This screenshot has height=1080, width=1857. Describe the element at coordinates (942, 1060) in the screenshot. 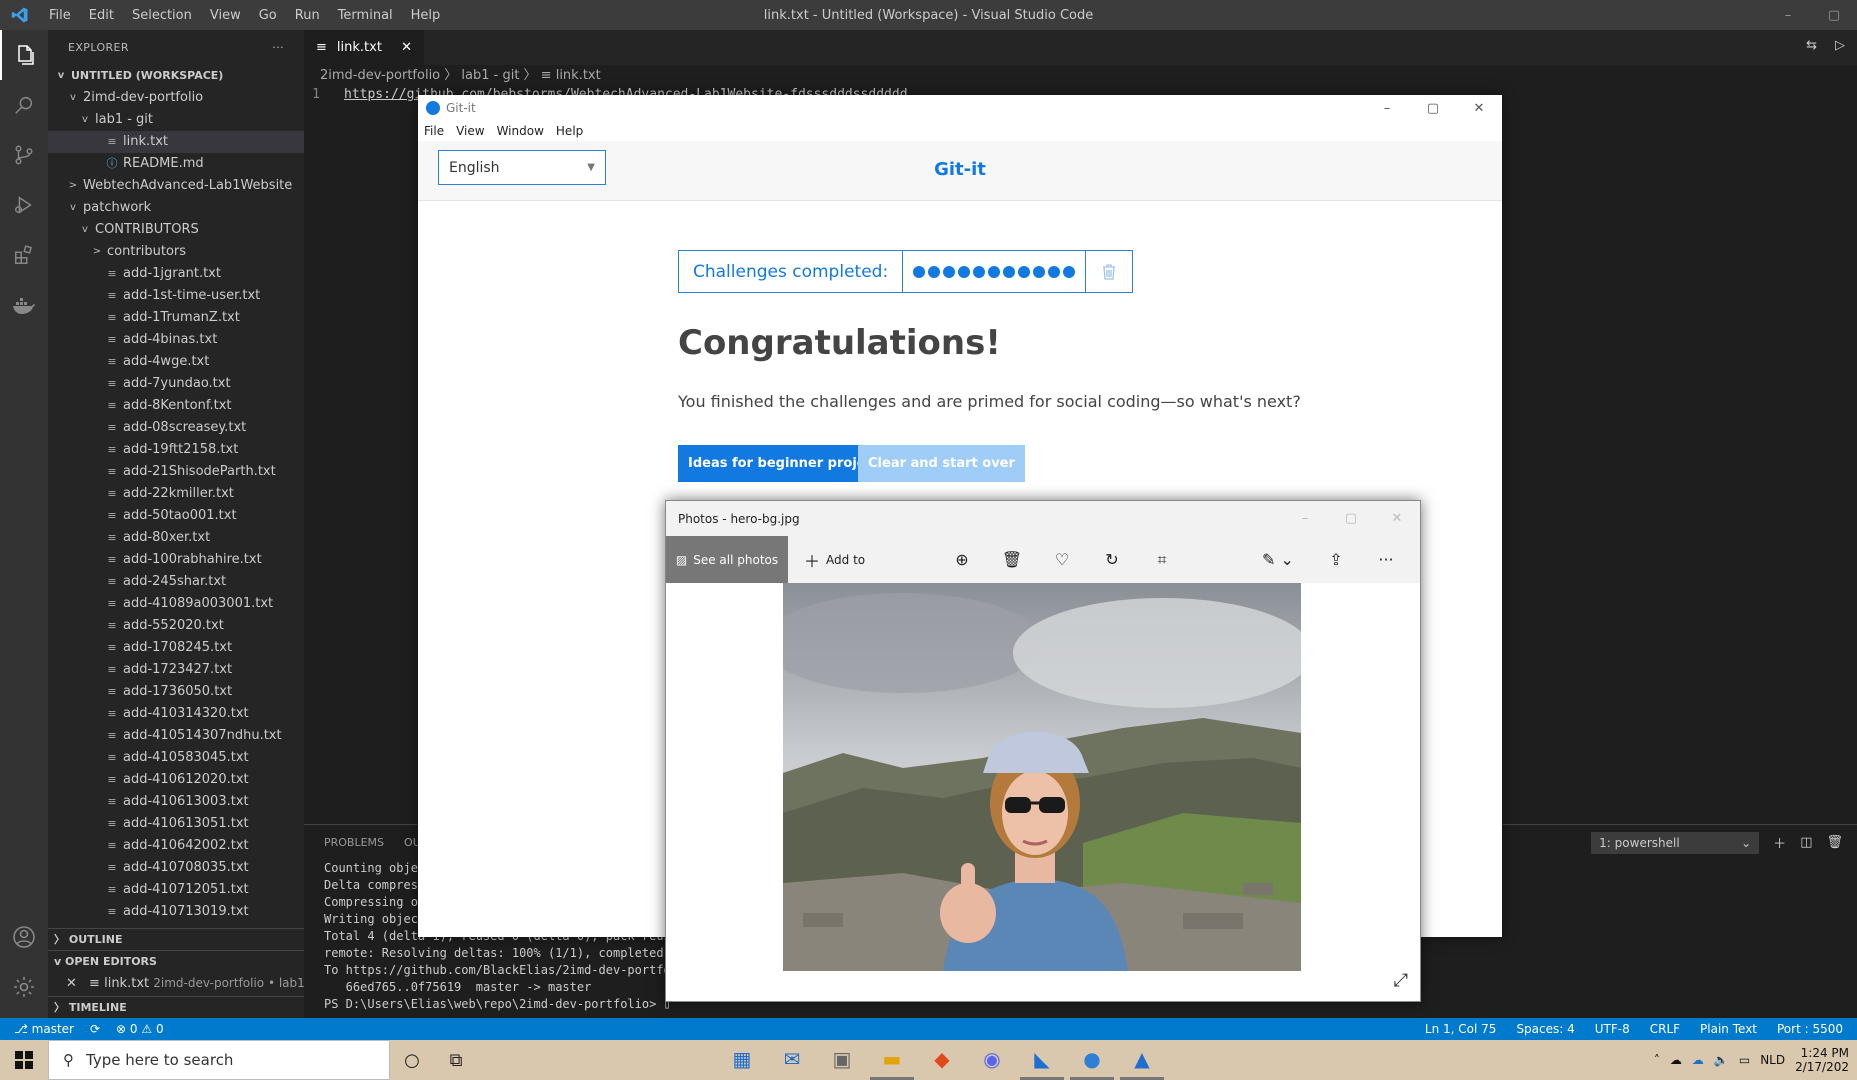

I see `brave-app-icon: ◆` at that location.